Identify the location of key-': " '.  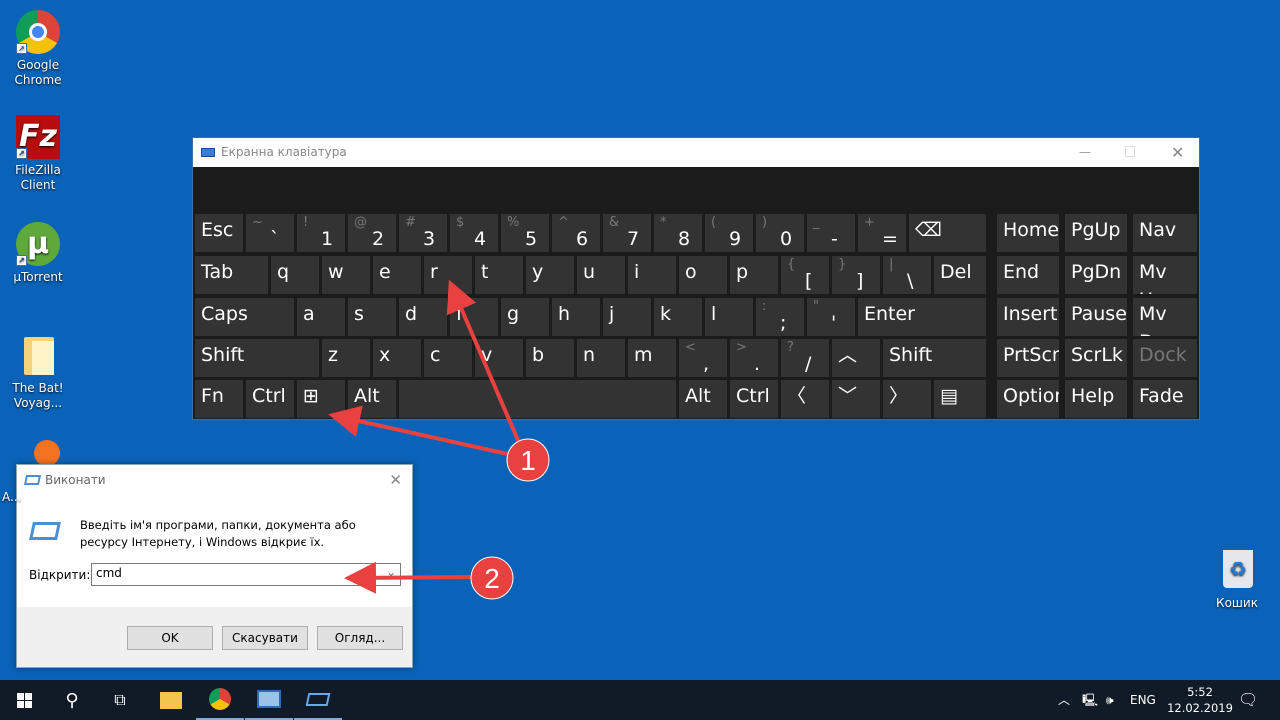
(831, 317).